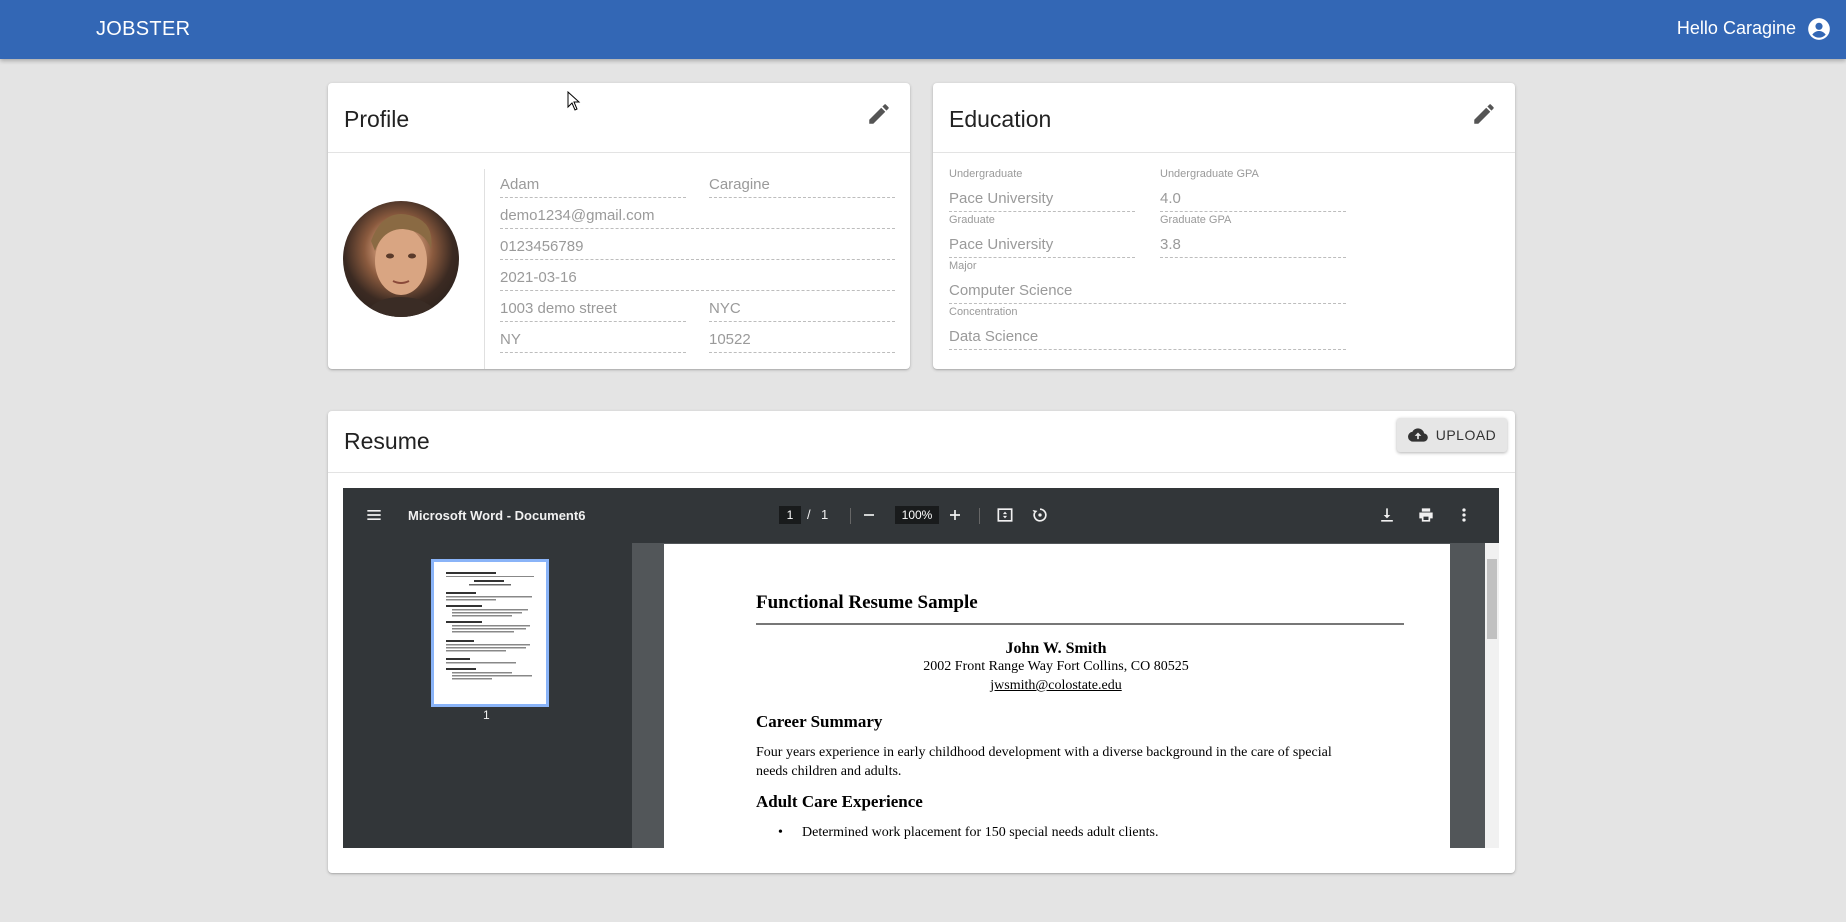 Image resolution: width=1846 pixels, height=922 pixels. Describe the element at coordinates (401, 259) in the screenshot. I see `avatar` at that location.